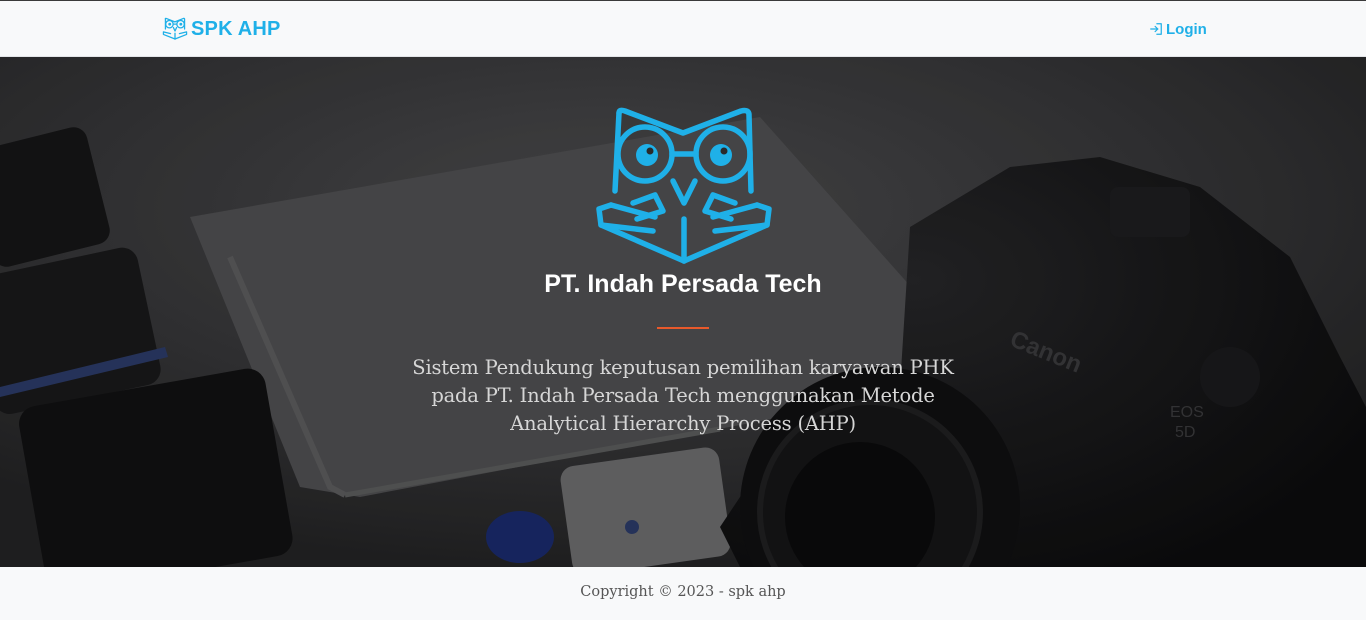  What do you see at coordinates (683, 284) in the screenshot?
I see `page-title: PT. Indah Persada Tech` at bounding box center [683, 284].